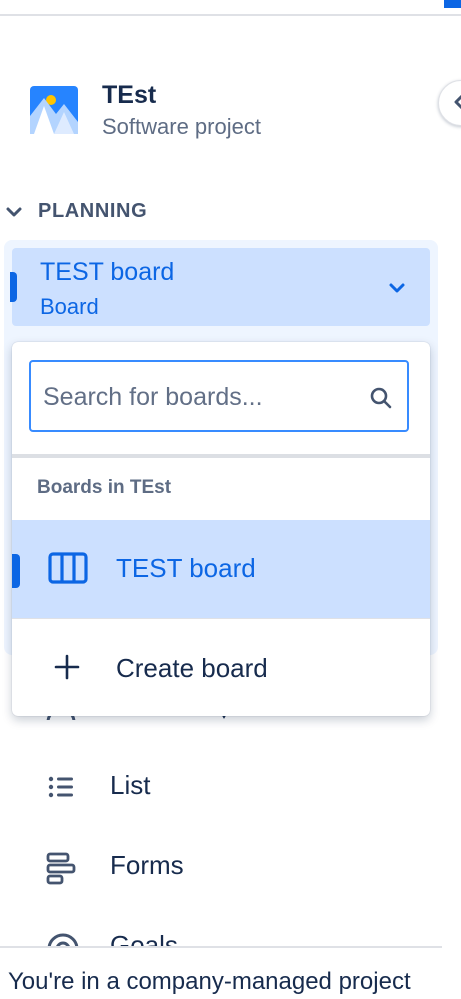 This screenshot has height=999, width=461. Describe the element at coordinates (130, 785) in the screenshot. I see `sidebar-item-label: List` at that location.